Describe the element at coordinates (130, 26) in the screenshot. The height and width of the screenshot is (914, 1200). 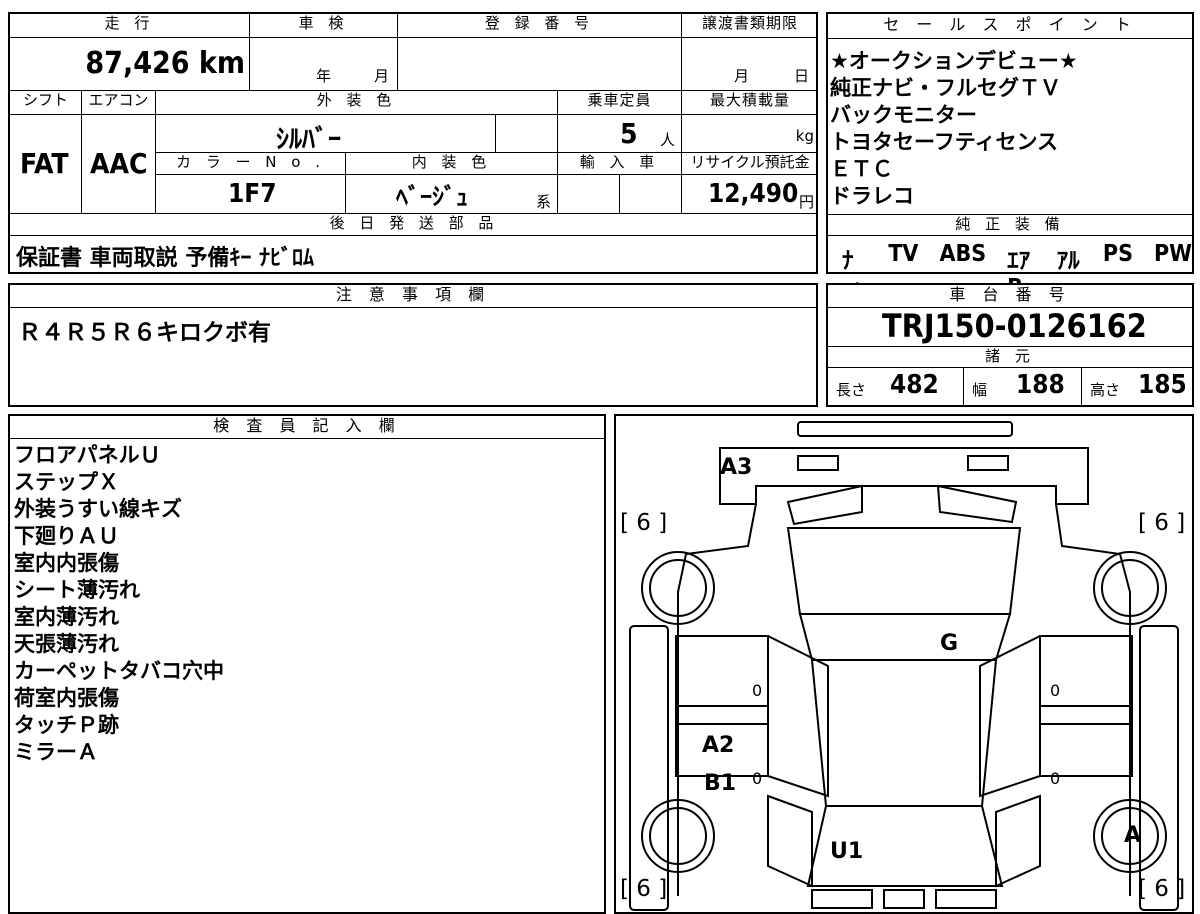
I see `mileage-label: 走 行` at that location.